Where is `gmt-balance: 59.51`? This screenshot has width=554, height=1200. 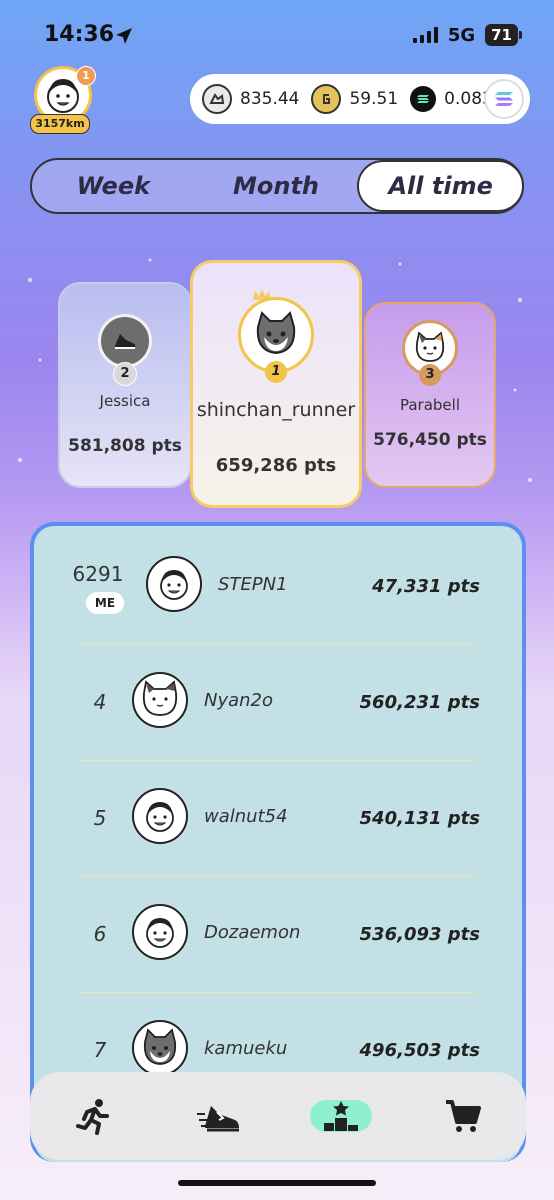 gmt-balance: 59.51 is located at coordinates (374, 99).